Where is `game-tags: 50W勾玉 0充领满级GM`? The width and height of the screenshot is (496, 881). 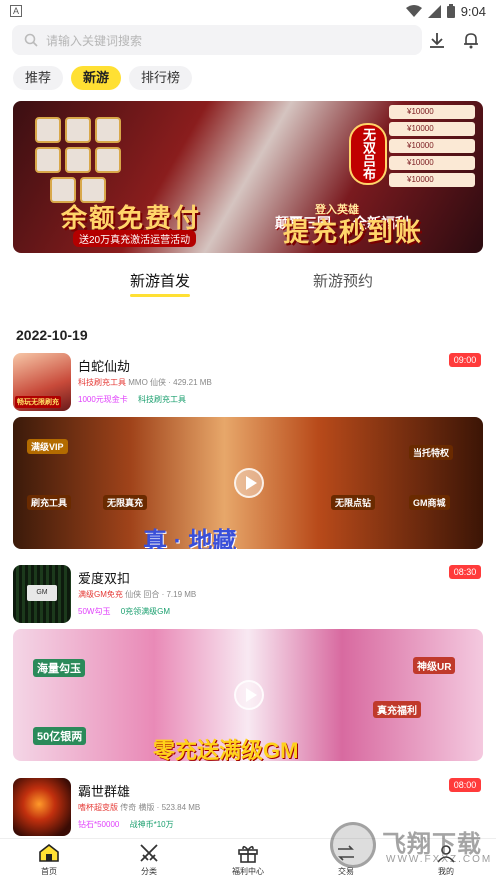 game-tags: 50W勾玉 0充领满级GM is located at coordinates (128, 611).